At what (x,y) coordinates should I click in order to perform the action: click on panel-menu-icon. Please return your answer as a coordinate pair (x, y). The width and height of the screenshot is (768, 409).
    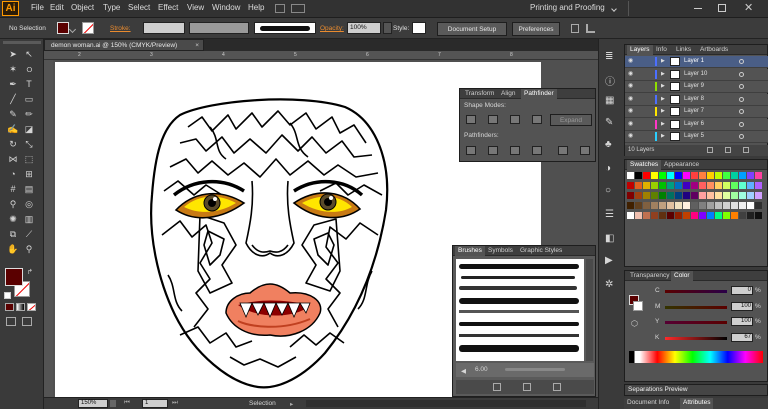
    Looking at the image, I should click on (590, 28).